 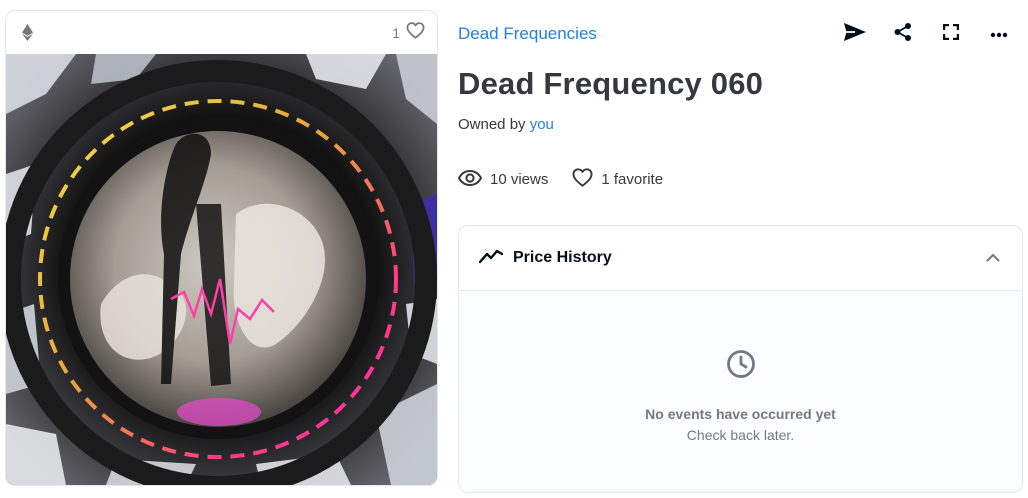 I want to click on media-header: 1, so click(x=221, y=32).